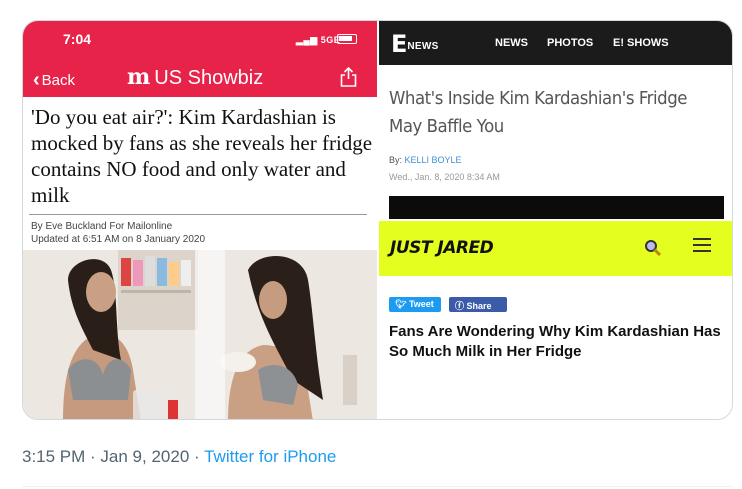 This screenshot has height=489, width=742. I want to click on enews-logo-news: NEWS, so click(423, 46).